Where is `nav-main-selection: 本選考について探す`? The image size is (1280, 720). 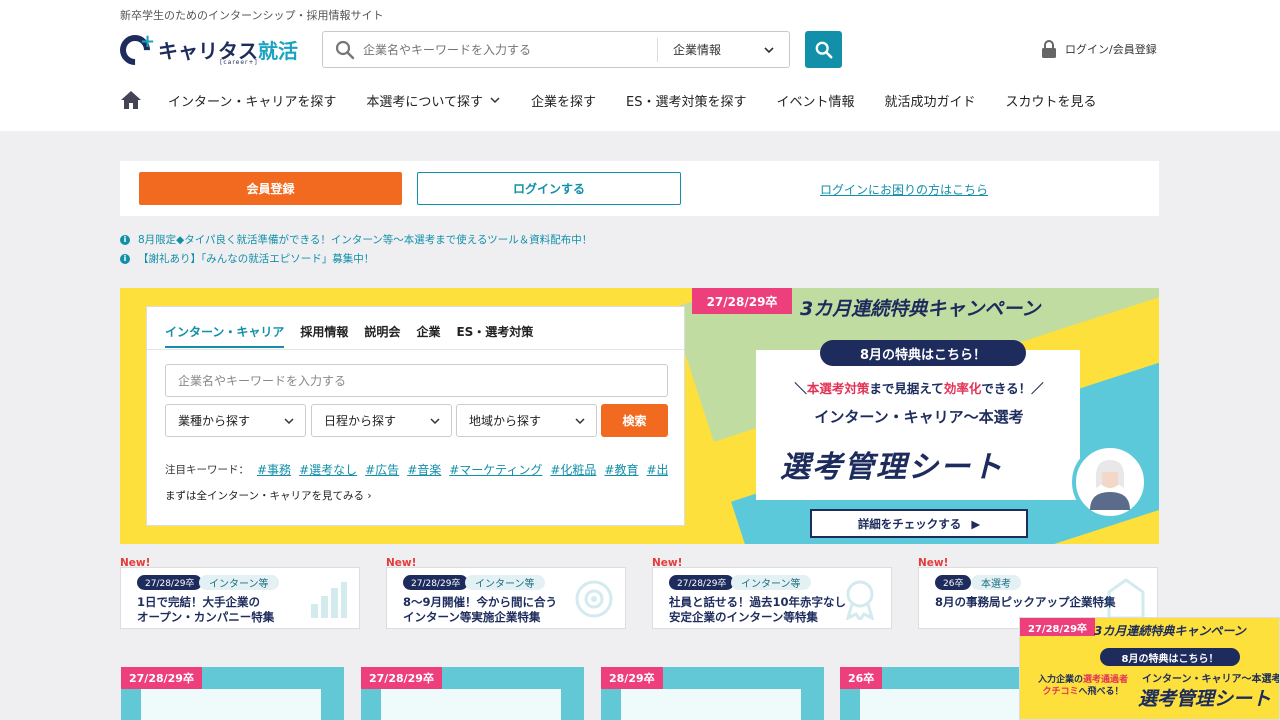
nav-main-selection: 本選考について探す is located at coordinates (433, 100).